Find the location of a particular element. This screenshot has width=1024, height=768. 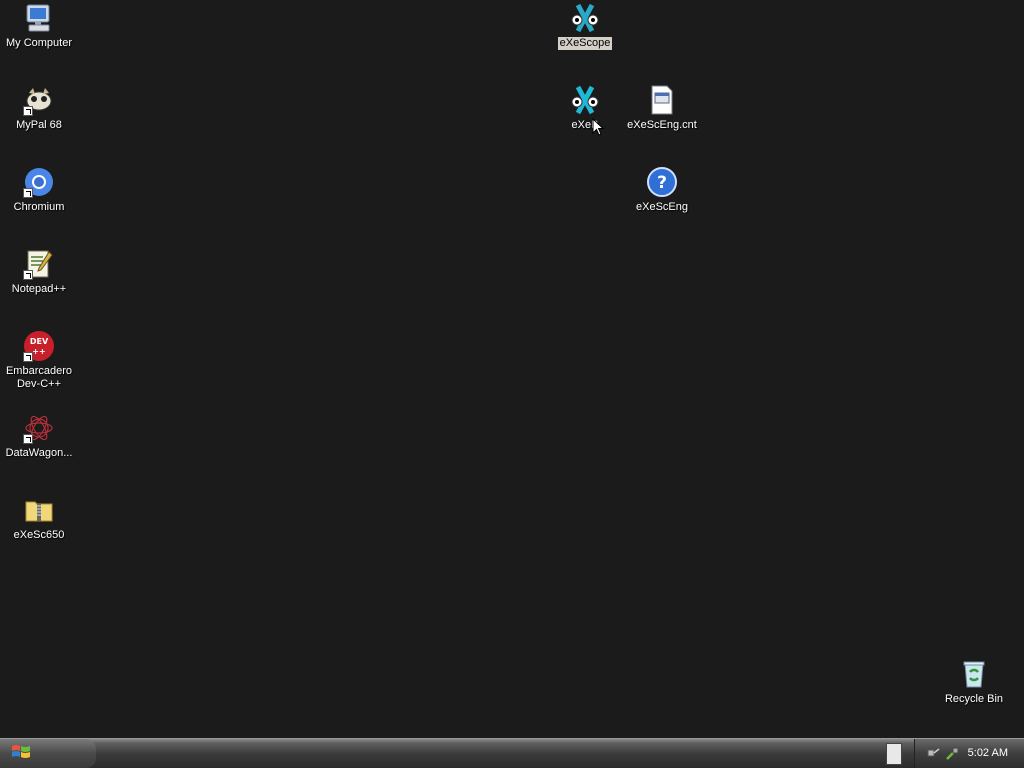

notepadpp-icon is located at coordinates (39, 264).